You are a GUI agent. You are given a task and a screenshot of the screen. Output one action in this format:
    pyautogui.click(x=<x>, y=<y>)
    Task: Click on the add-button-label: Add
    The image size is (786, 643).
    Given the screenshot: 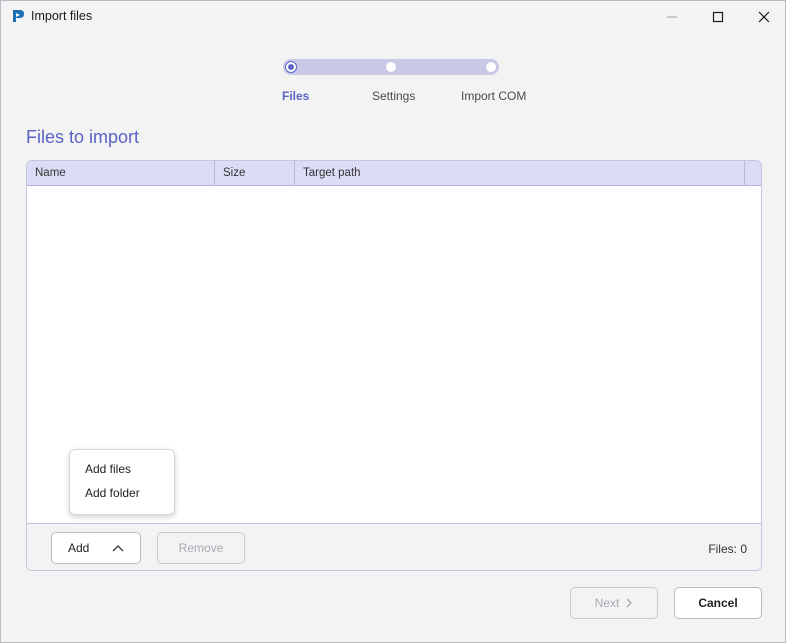 What is the action you would take?
    pyautogui.click(x=79, y=548)
    